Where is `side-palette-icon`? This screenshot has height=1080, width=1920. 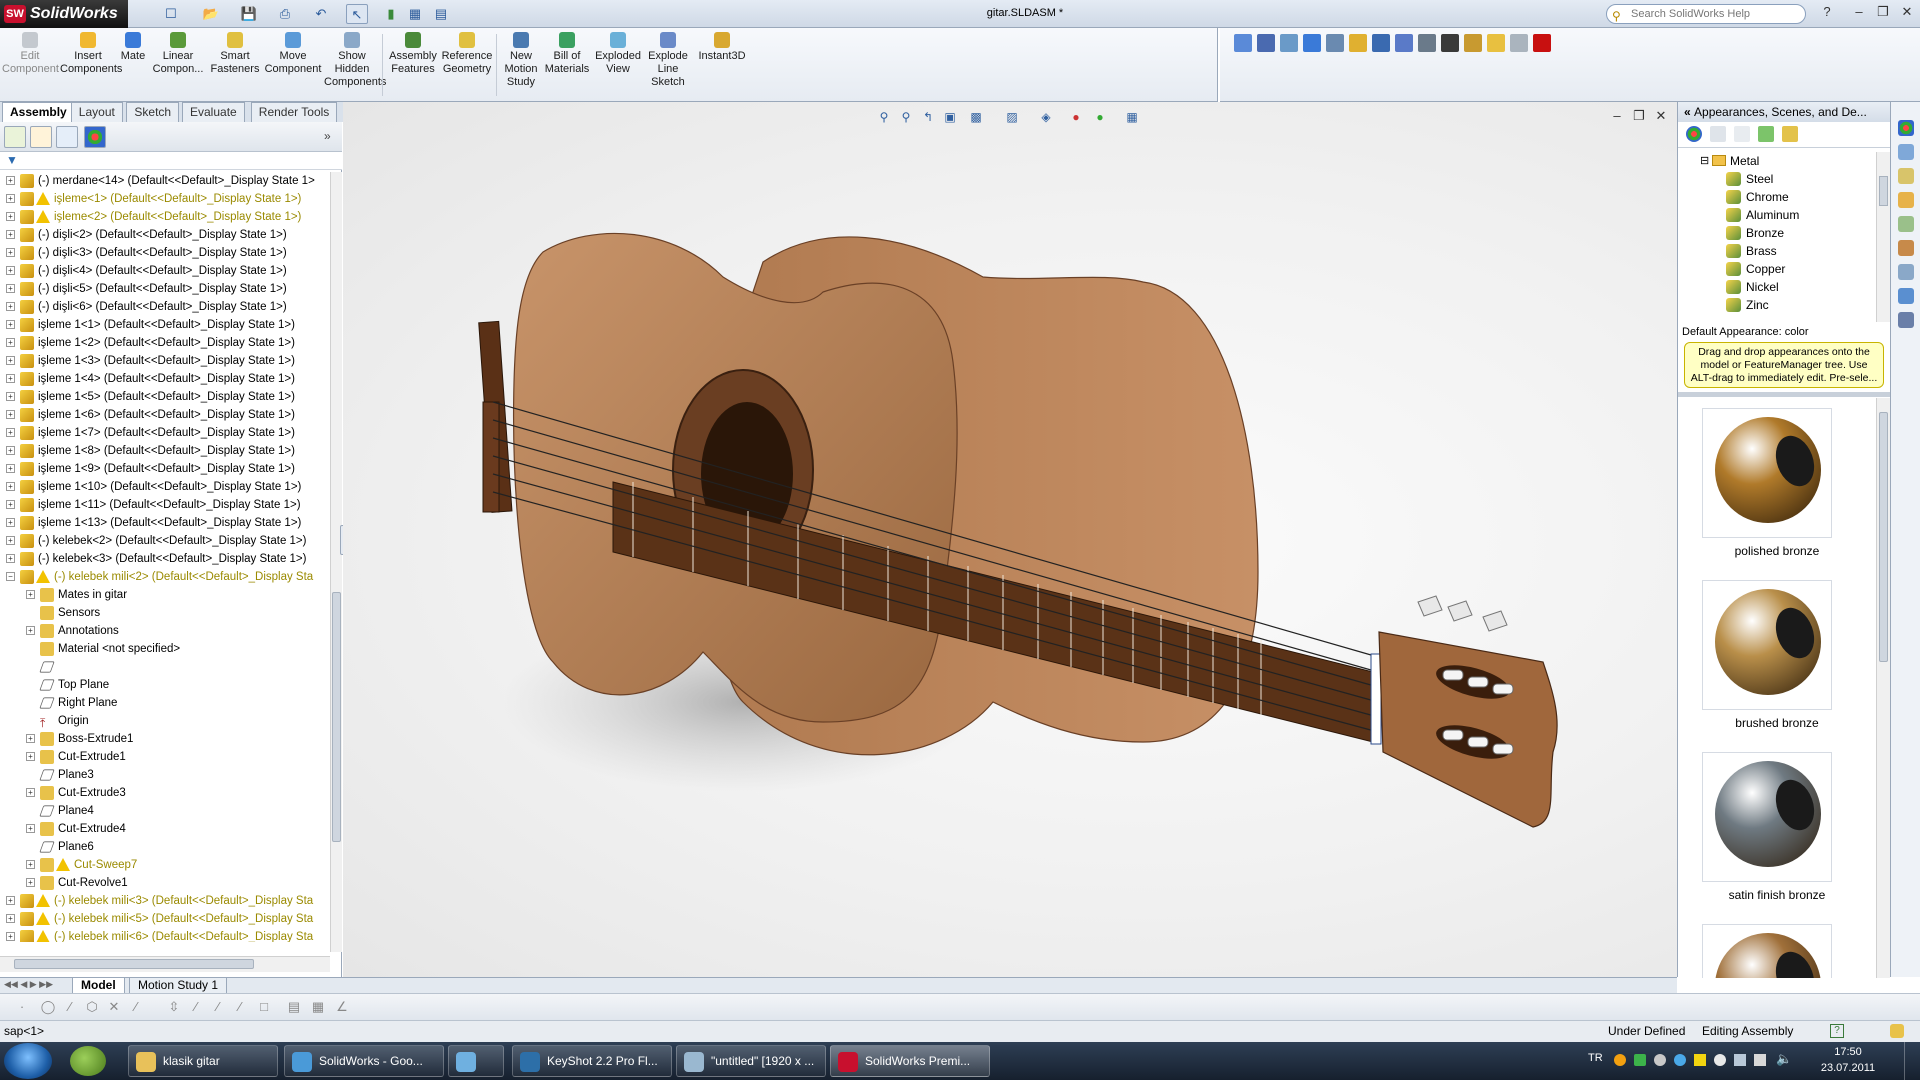 side-palette-icon is located at coordinates (1906, 224).